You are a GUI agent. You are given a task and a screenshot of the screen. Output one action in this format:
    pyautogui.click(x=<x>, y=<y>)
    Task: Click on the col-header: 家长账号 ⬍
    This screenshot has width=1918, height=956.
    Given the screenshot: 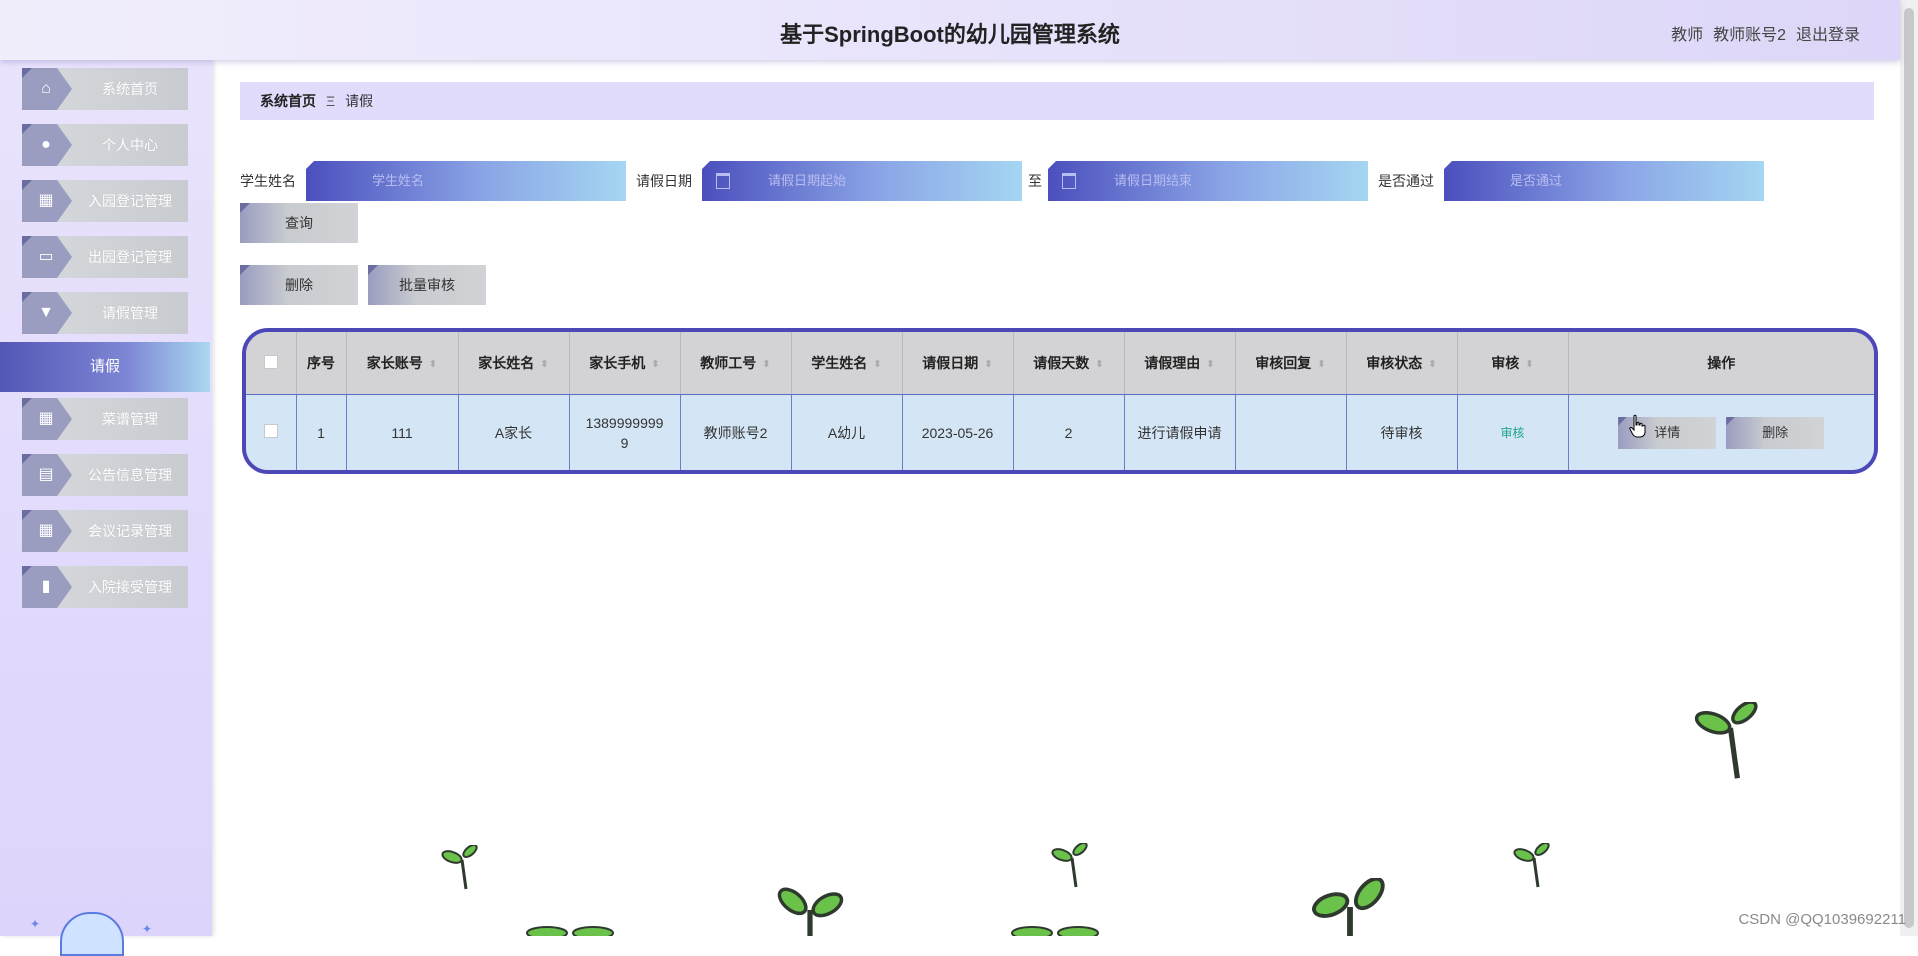 What is the action you would take?
    pyautogui.click(x=402, y=363)
    